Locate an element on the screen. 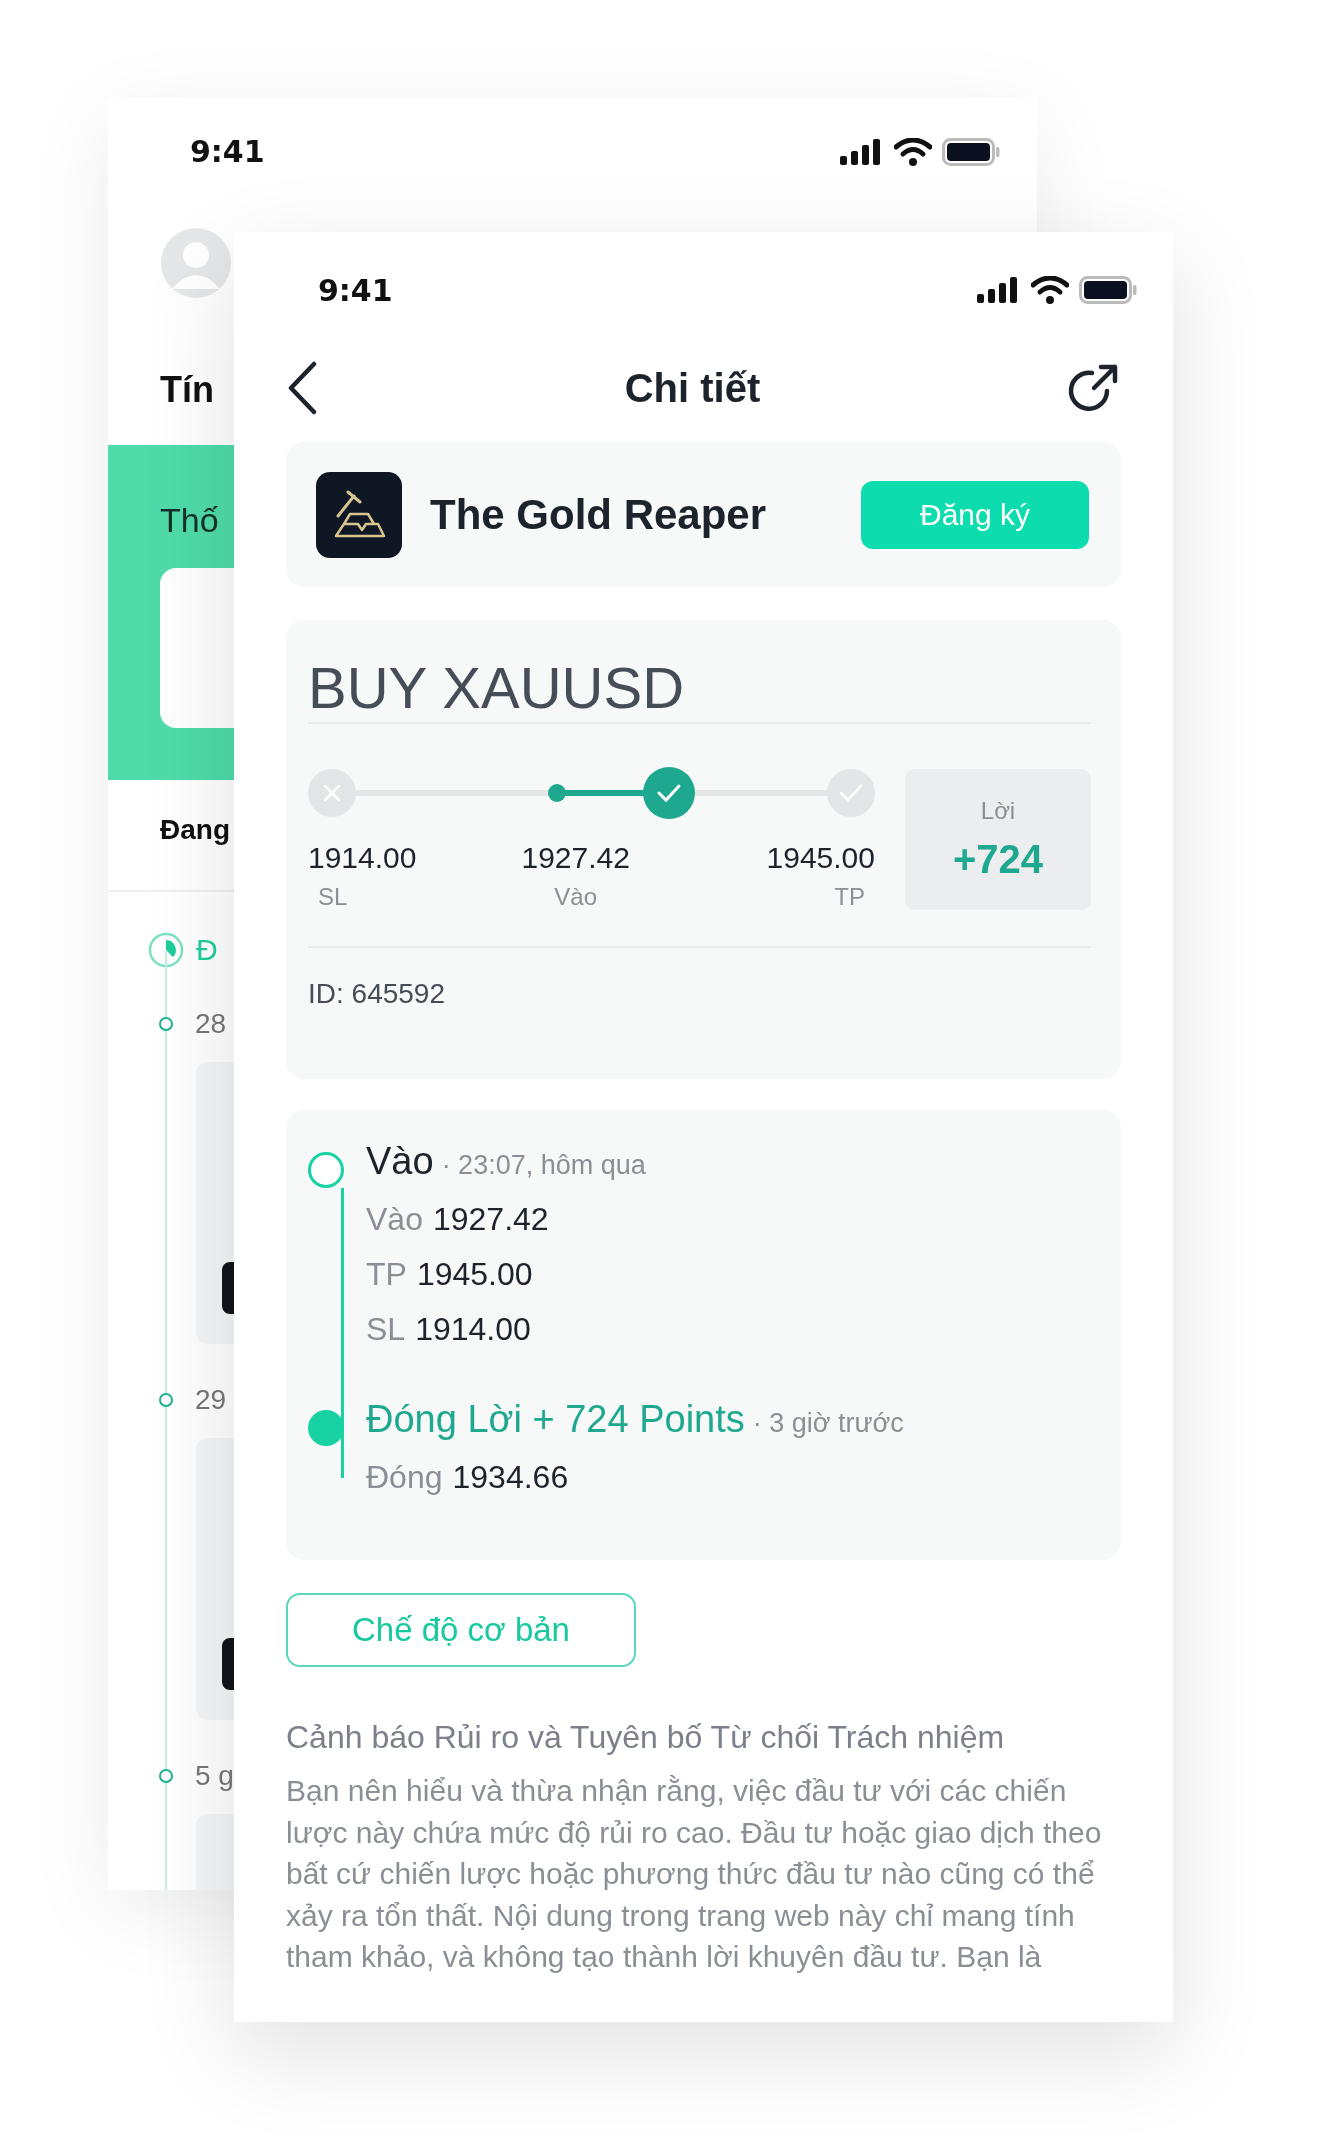 The height and width of the screenshot is (2134, 1322). event-time: · 3 giờ trước is located at coordinates (828, 1423).